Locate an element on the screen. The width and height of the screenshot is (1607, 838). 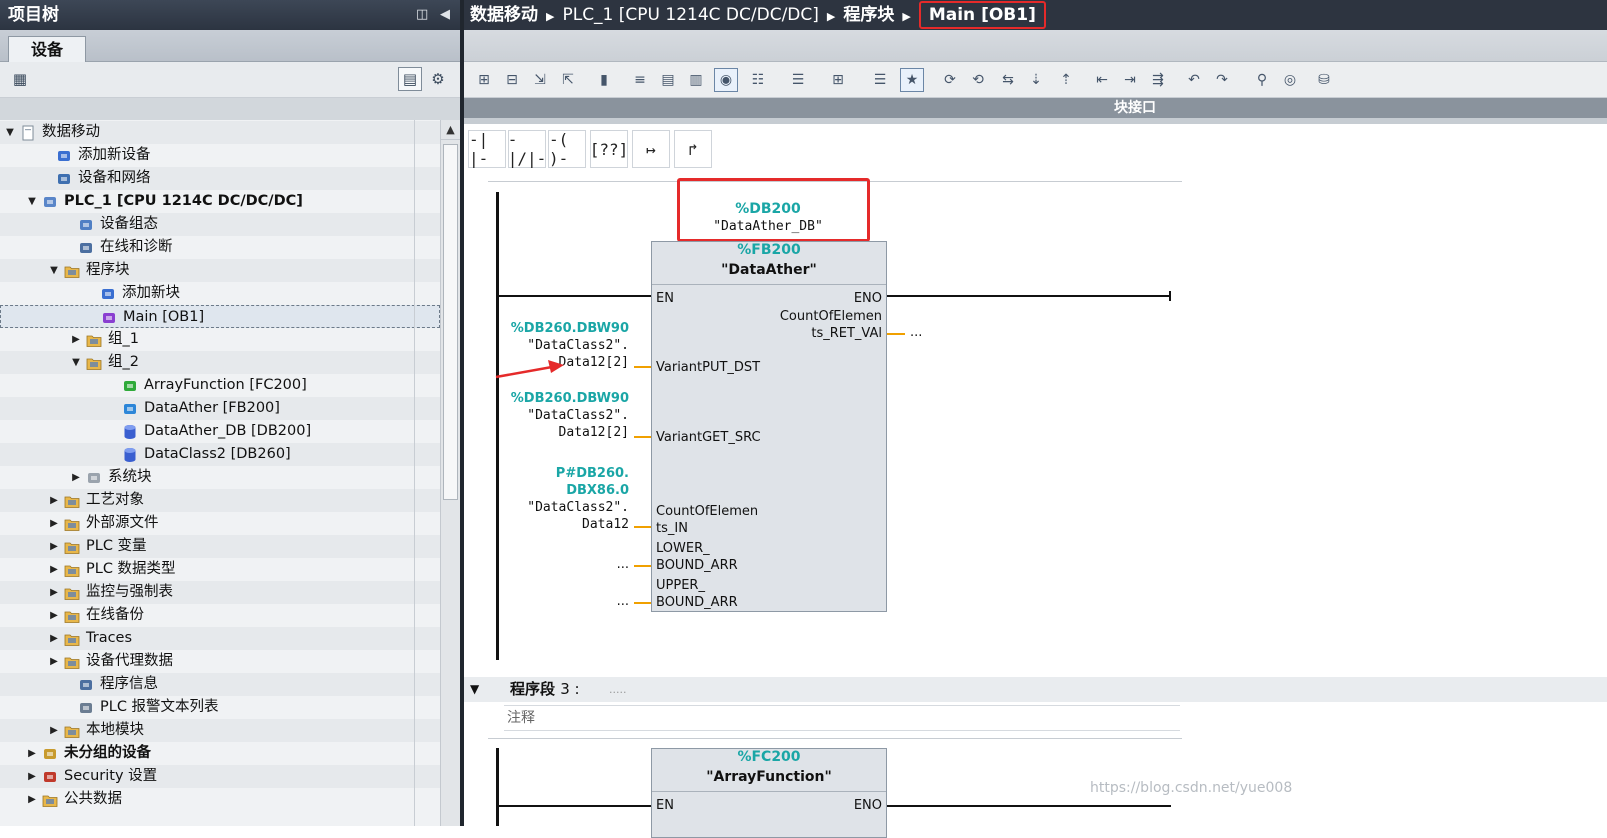
go-online-icon: ▮ is located at coordinates (604, 80).